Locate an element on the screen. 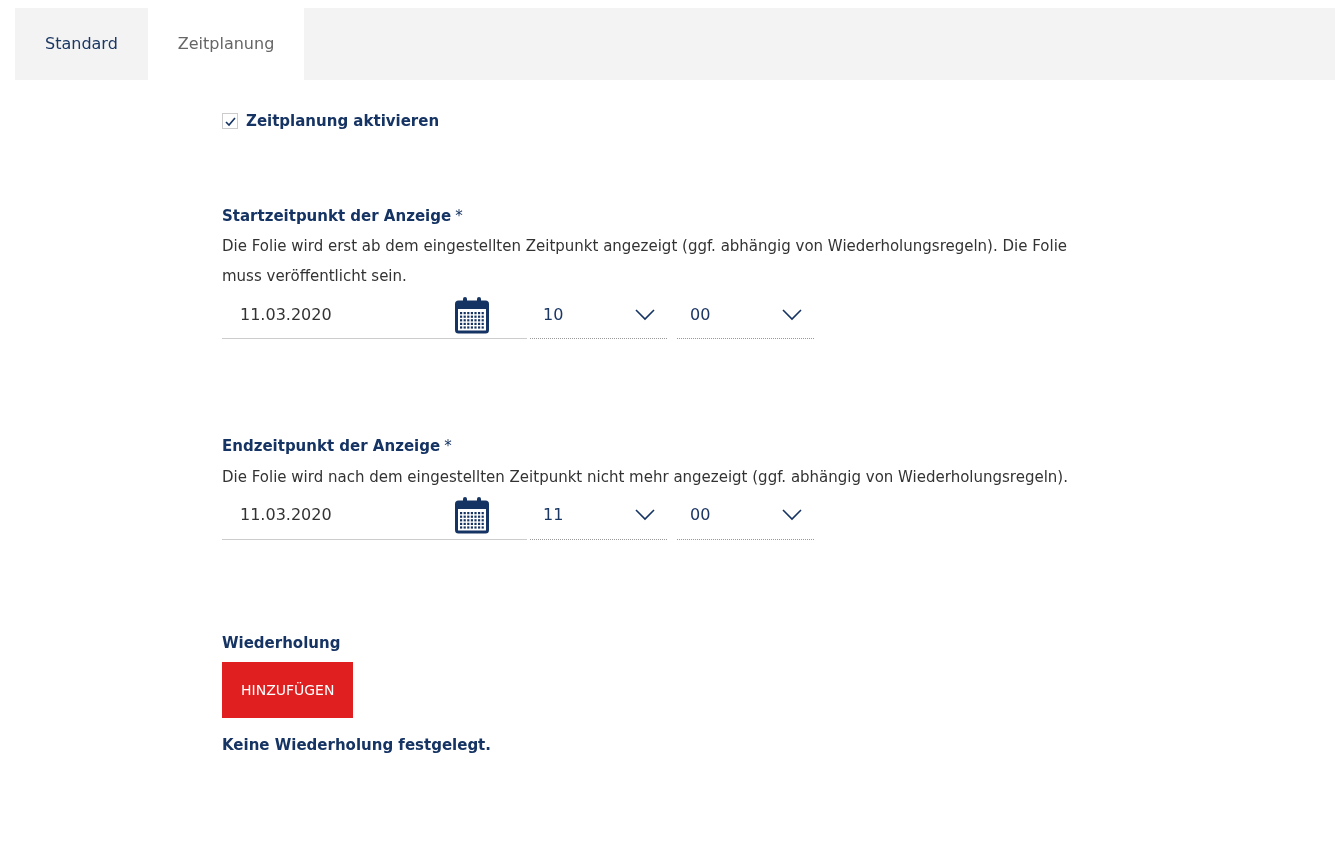 The image size is (1335, 863). section-heading: Wiederholung is located at coordinates (282, 643).